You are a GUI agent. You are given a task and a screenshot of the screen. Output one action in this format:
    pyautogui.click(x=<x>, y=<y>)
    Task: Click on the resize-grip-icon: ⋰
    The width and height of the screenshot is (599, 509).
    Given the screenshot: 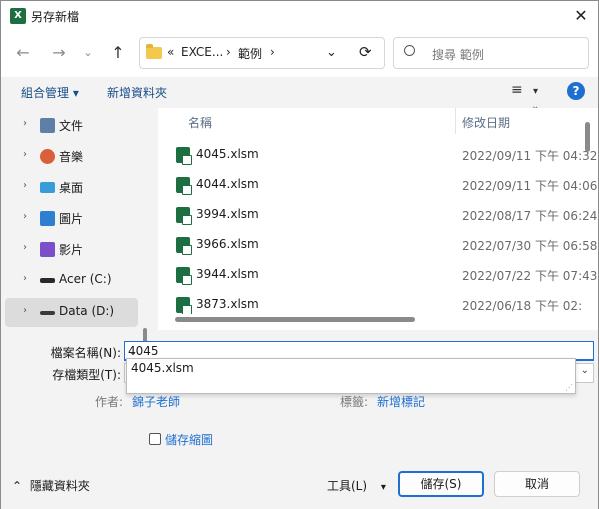 What is the action you would take?
    pyautogui.click(x=569, y=387)
    